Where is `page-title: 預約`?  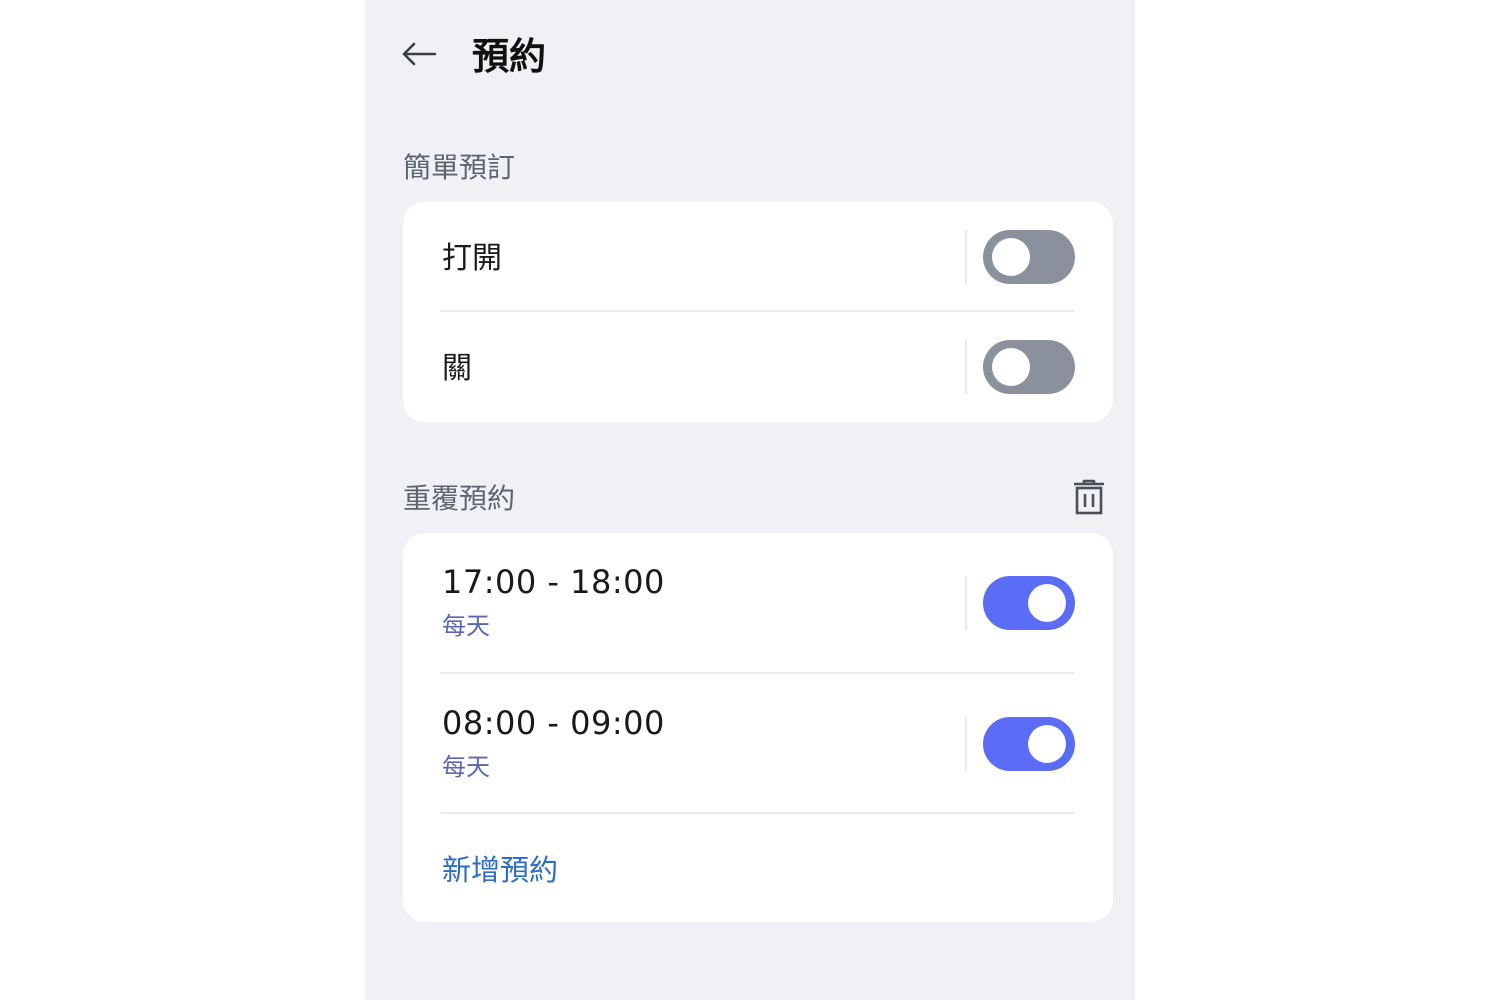 page-title: 預約 is located at coordinates (509, 56).